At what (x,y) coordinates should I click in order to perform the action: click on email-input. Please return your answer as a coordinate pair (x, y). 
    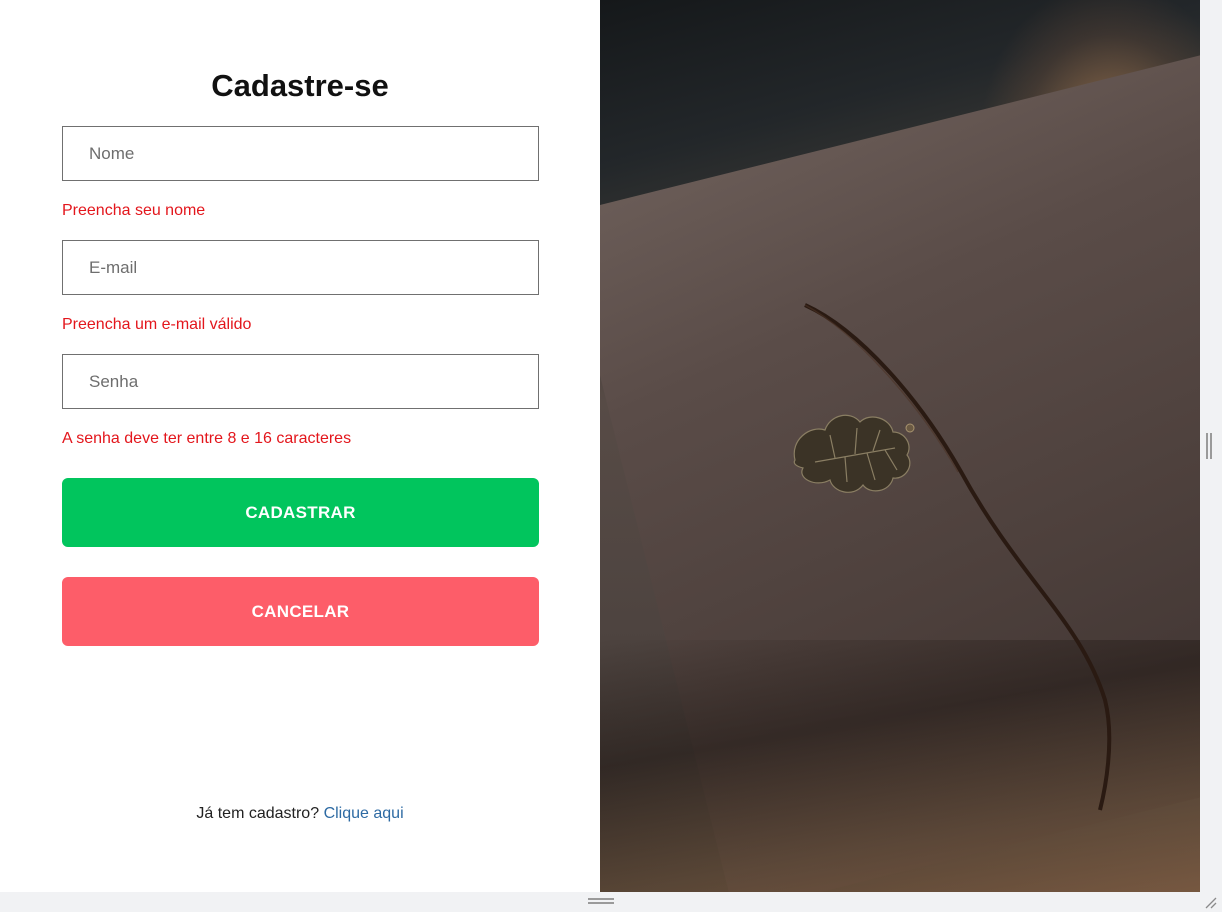
    Looking at the image, I should click on (300, 267).